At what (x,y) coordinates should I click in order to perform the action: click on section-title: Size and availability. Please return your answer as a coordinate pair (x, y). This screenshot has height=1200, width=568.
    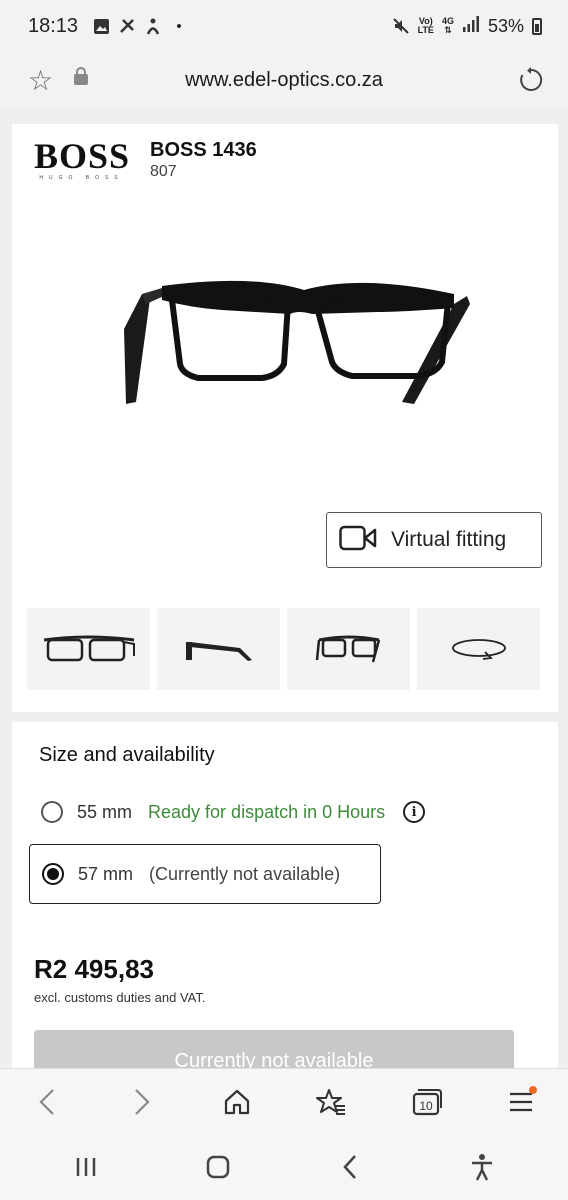
    Looking at the image, I should click on (127, 755).